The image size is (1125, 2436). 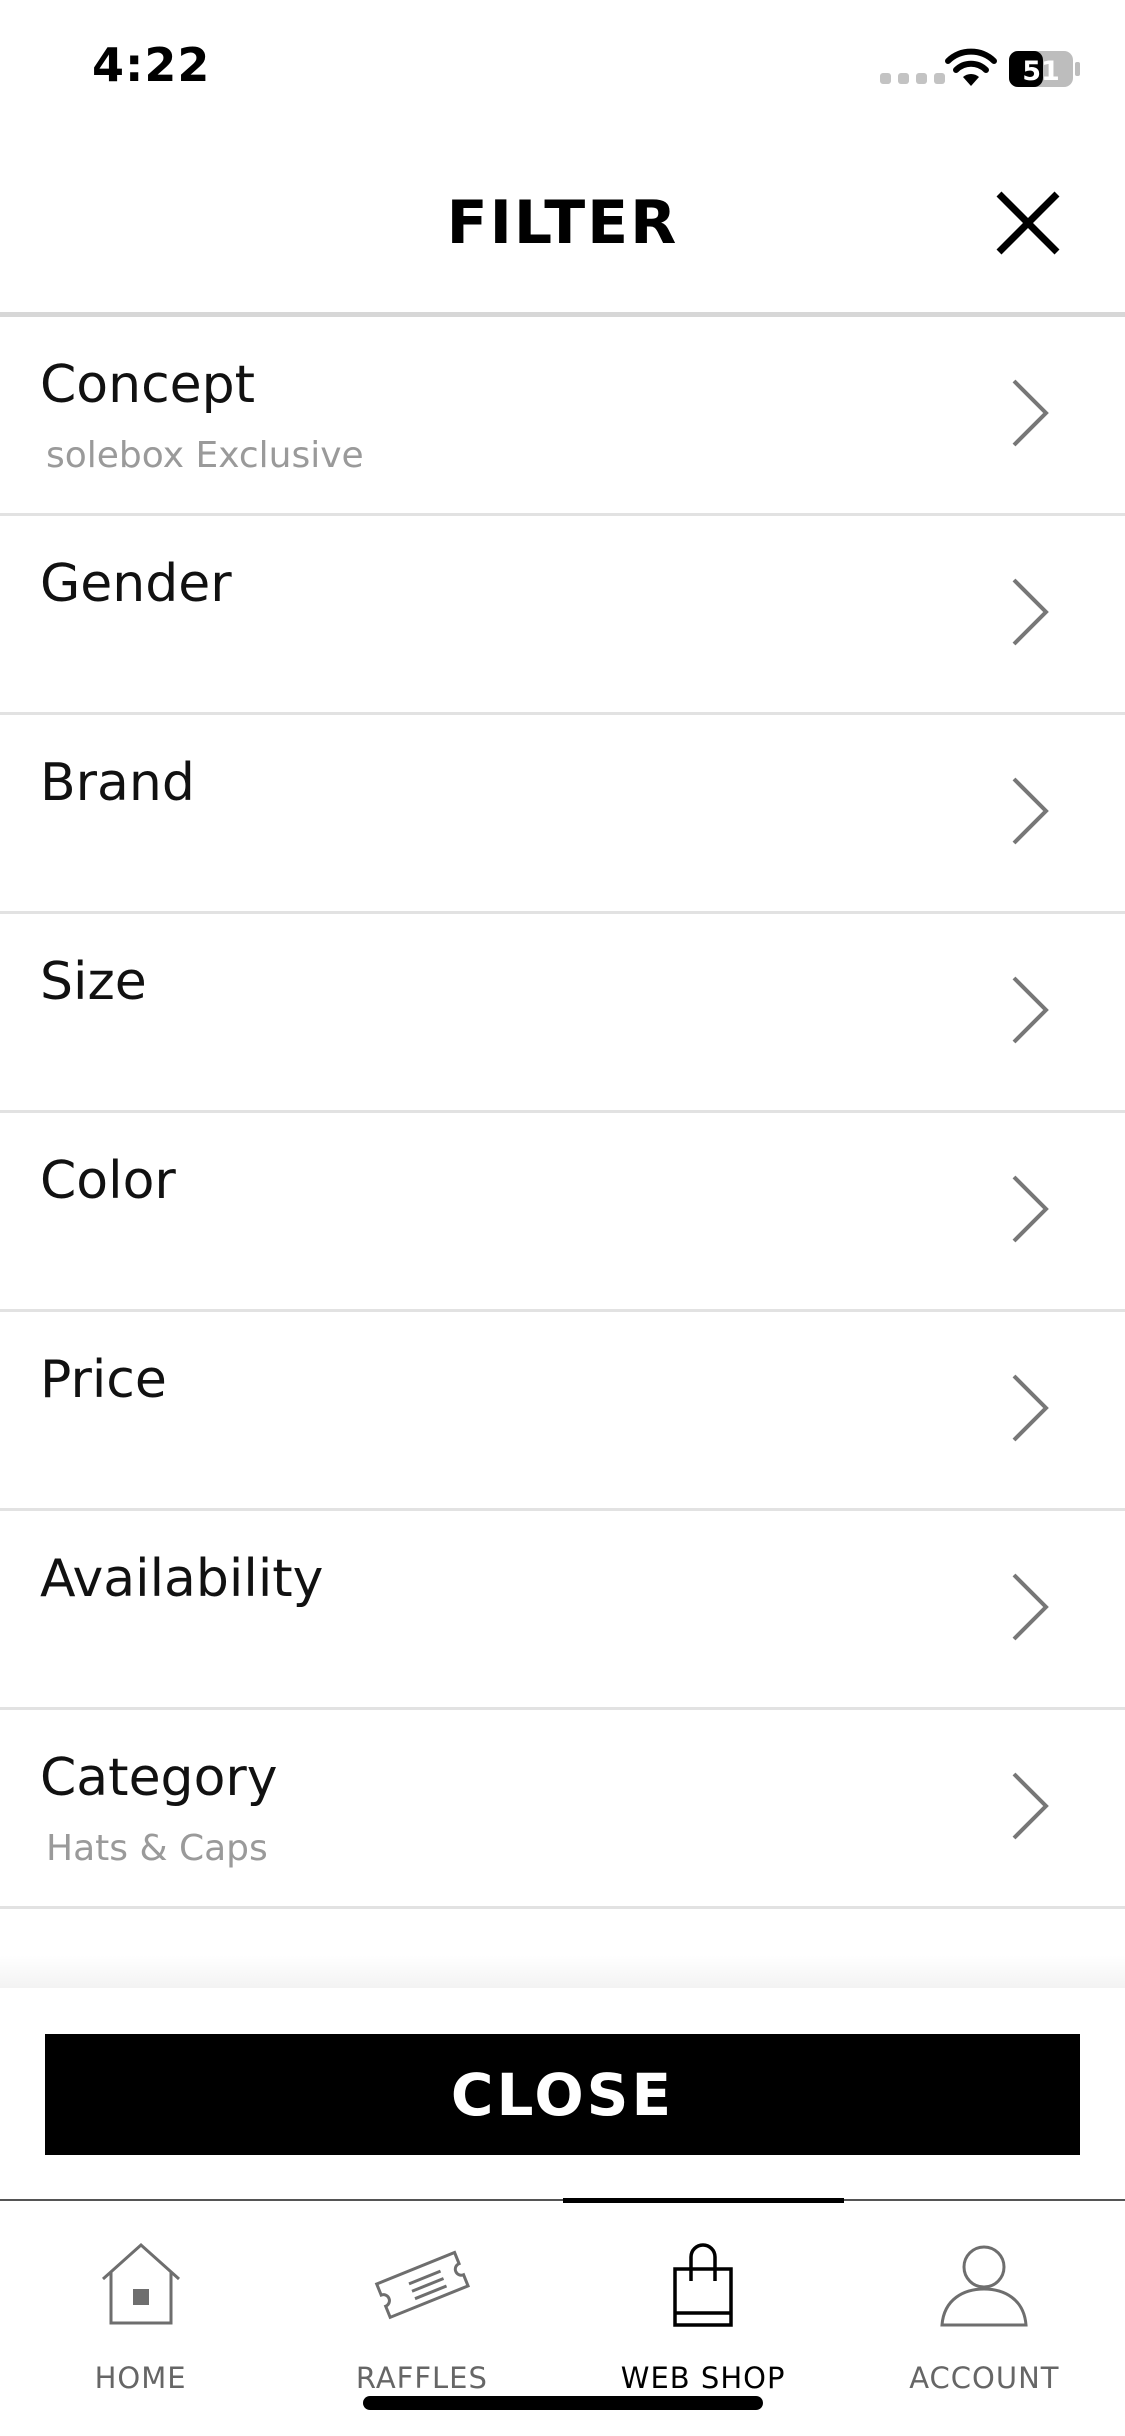 What do you see at coordinates (157, 1848) in the screenshot?
I see `filter-selected-value: Hats & Caps` at bounding box center [157, 1848].